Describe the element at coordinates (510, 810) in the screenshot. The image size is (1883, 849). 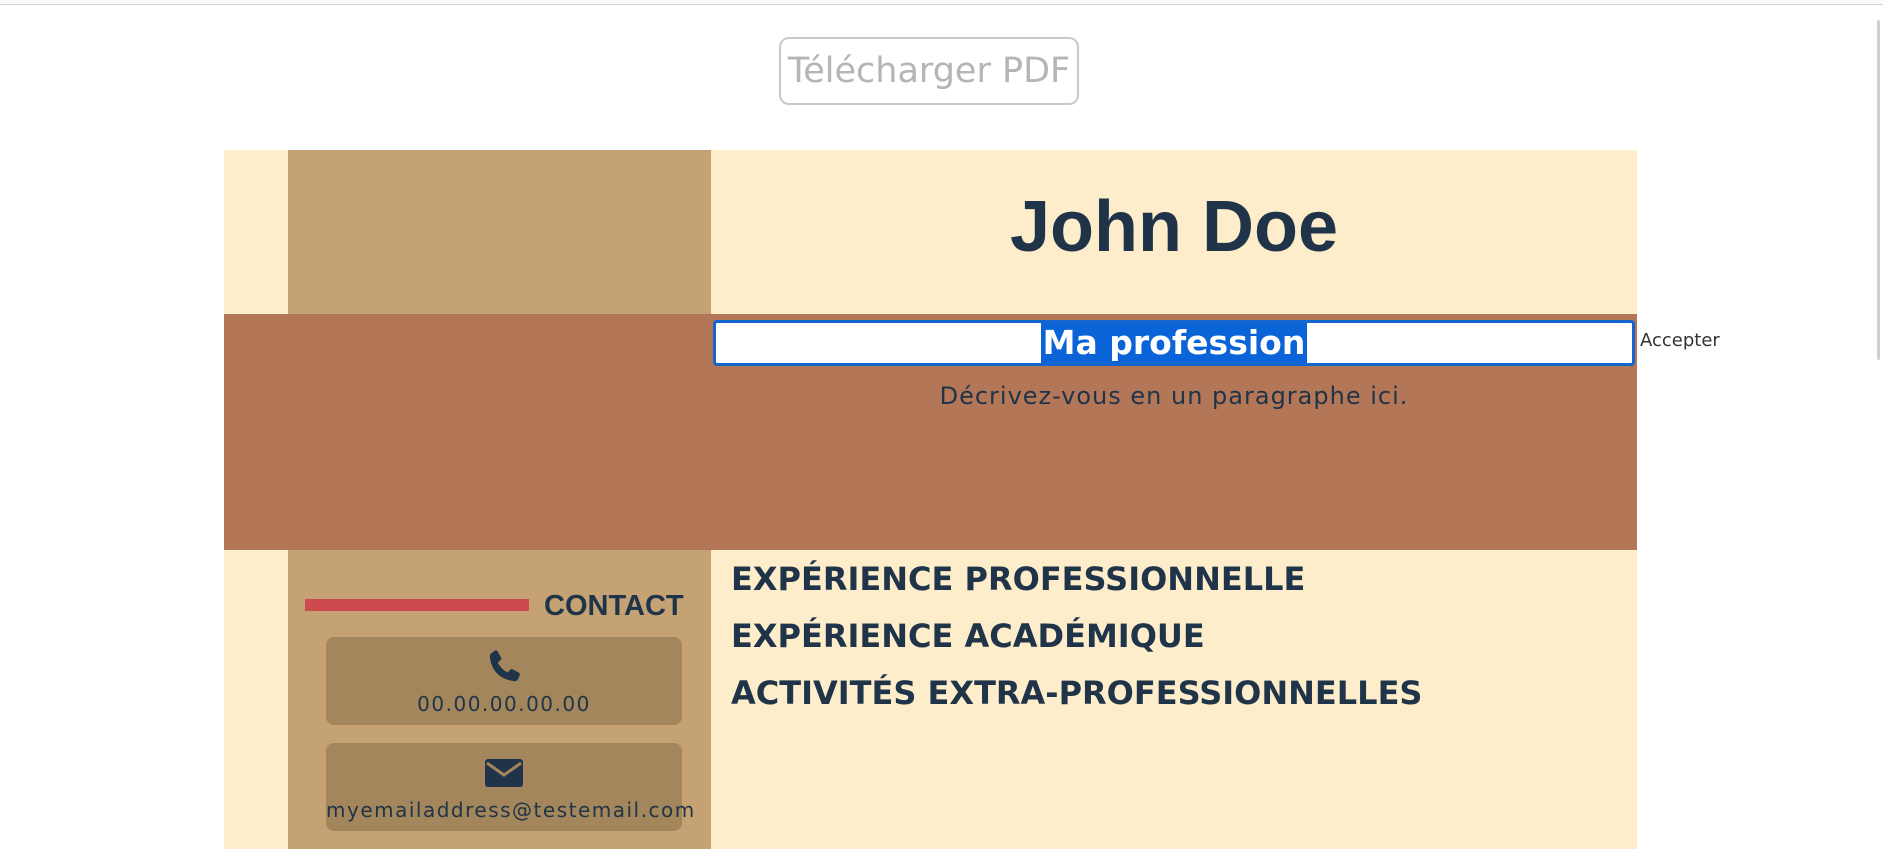
I see `email-address: myemailaddress@testemail.com` at that location.